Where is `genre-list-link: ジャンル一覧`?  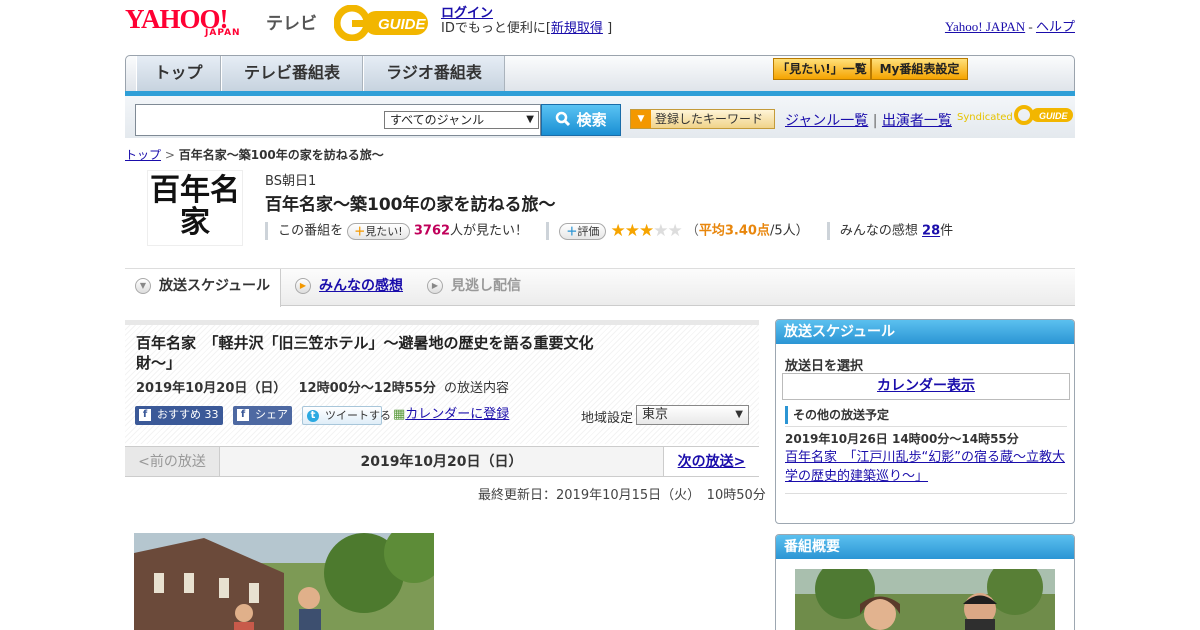 genre-list-link: ジャンル一覧 is located at coordinates (826, 121).